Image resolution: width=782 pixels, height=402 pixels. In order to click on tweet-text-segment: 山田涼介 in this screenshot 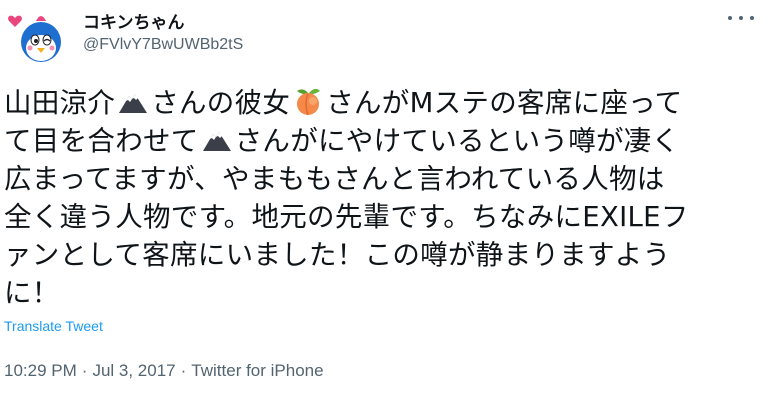, I will do `click(60, 103)`.